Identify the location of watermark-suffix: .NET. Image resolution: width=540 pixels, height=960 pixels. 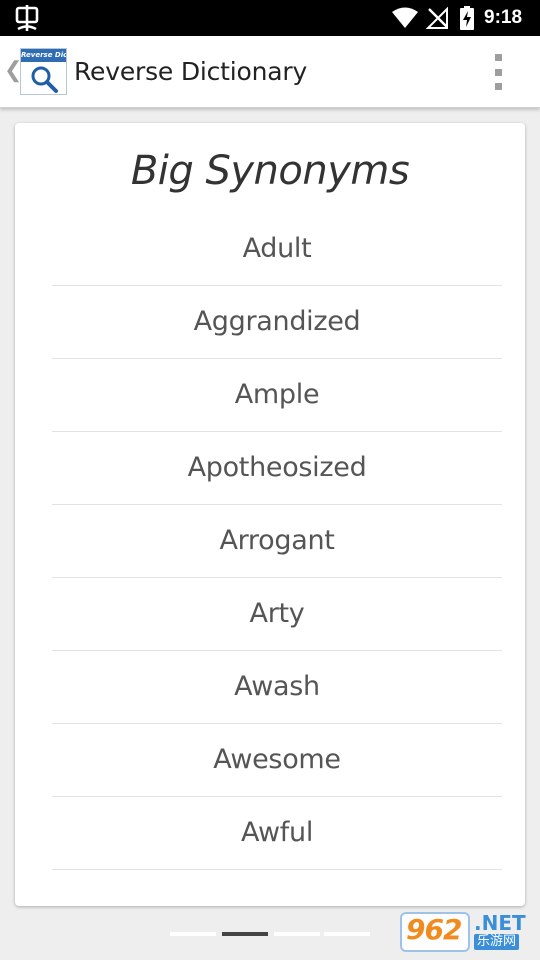
(500, 923).